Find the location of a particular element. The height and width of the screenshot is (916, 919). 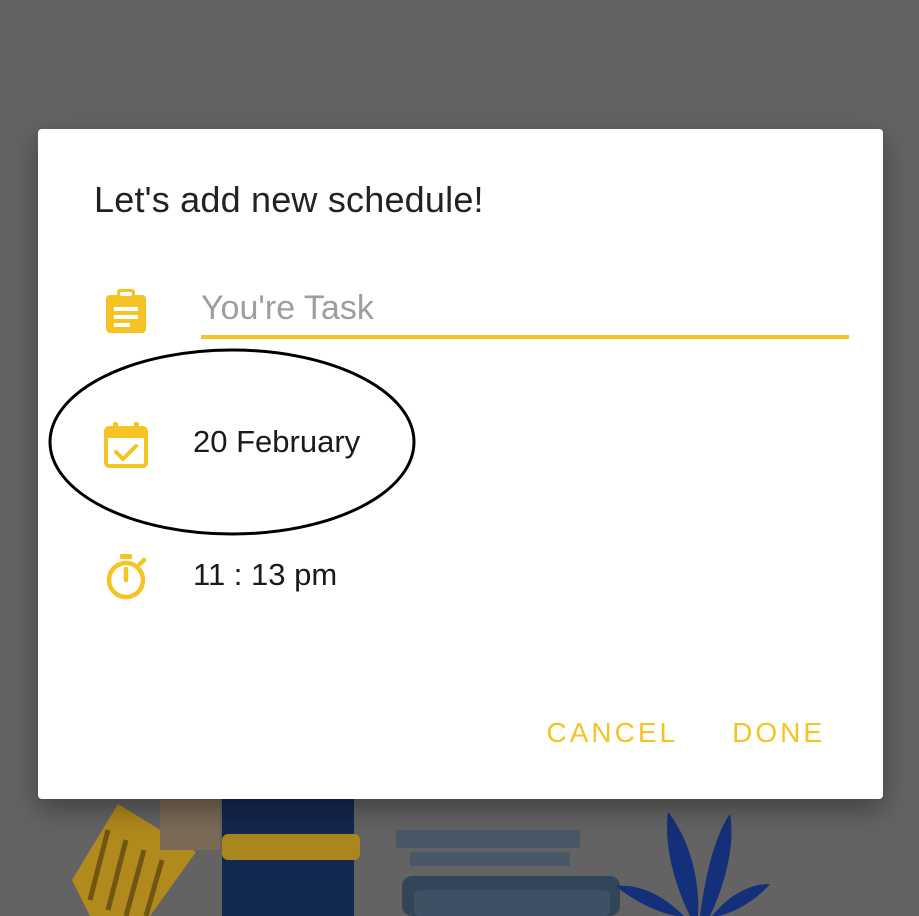

dialog-actions: CANCEL DONE is located at coordinates (686, 733).